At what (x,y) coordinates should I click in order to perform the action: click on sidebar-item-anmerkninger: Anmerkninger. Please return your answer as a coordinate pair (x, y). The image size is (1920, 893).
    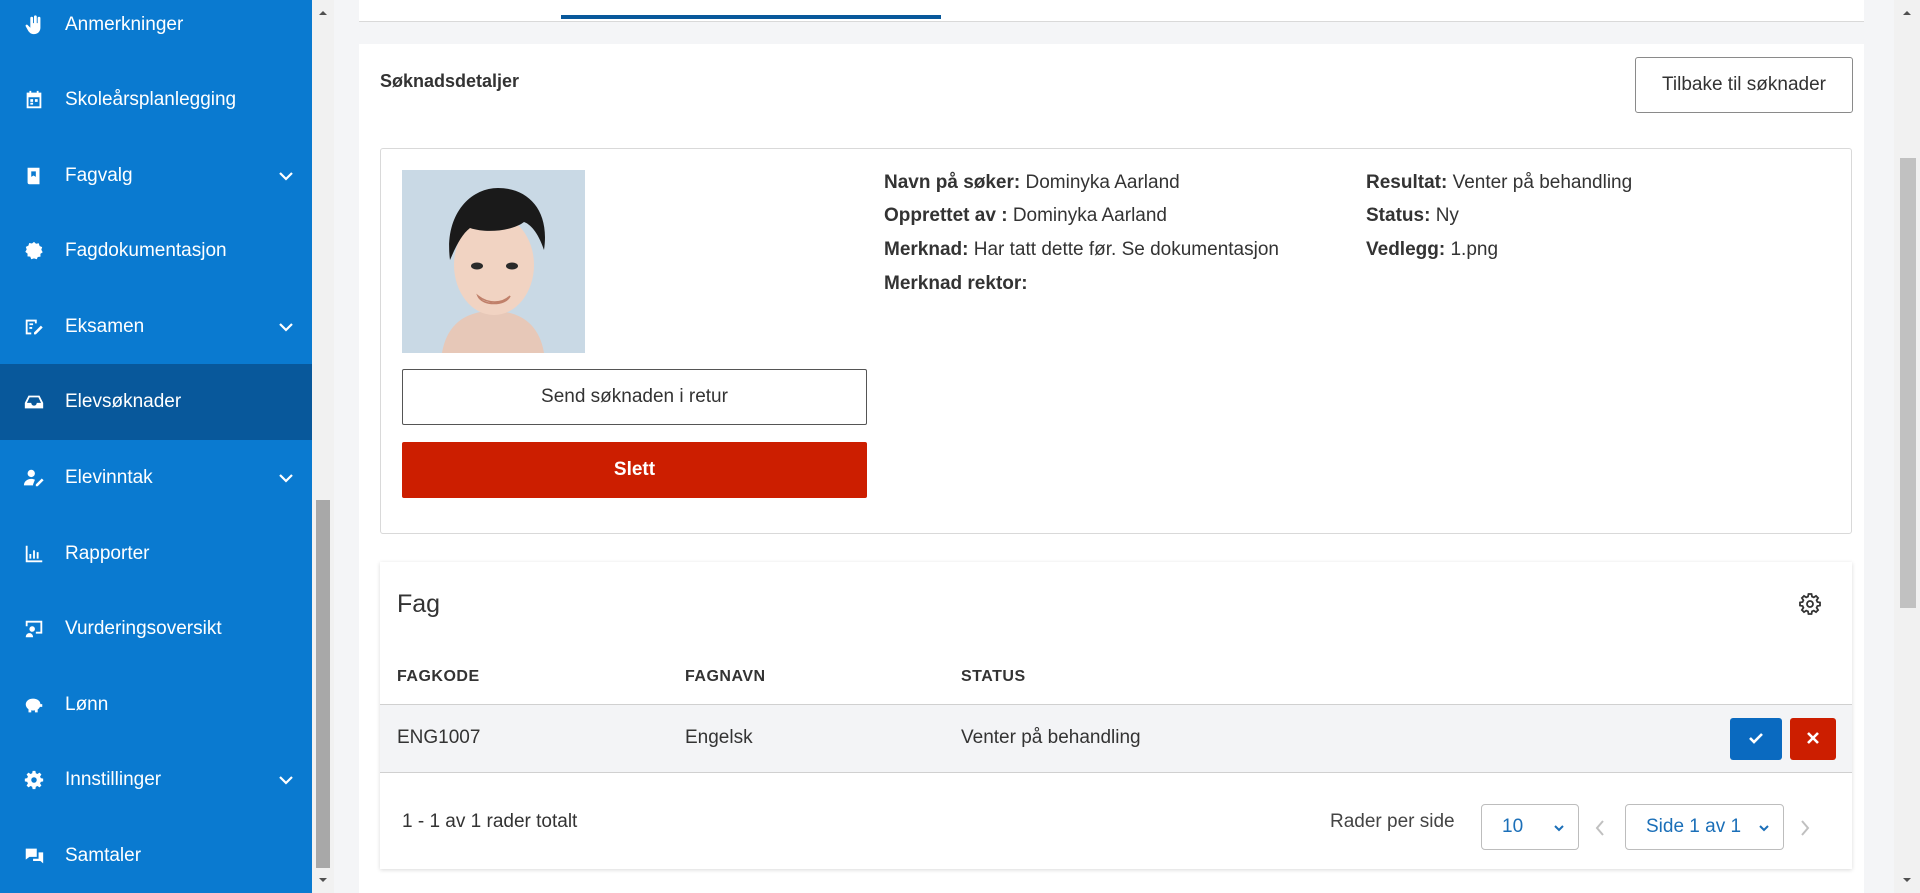
    Looking at the image, I should click on (156, 31).